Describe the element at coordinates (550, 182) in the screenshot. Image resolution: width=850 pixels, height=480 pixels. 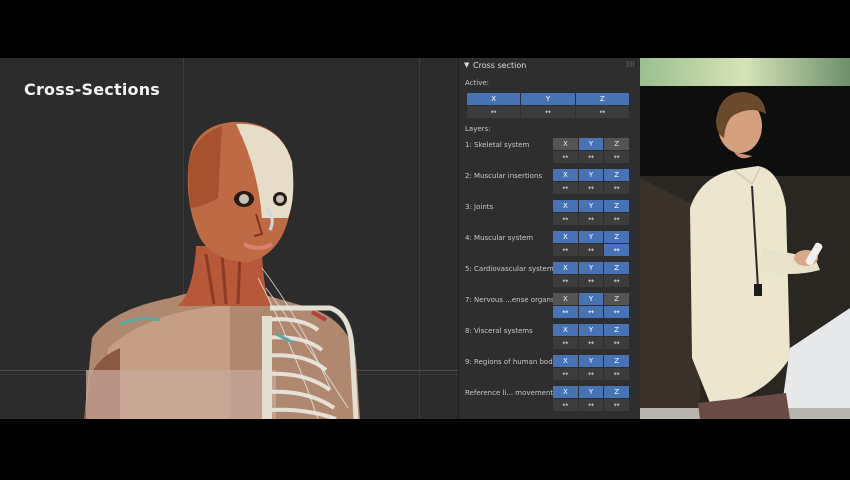
I see `layer-row: 2: Muscular insertions X Y Z ↔ ↔ ↔` at that location.